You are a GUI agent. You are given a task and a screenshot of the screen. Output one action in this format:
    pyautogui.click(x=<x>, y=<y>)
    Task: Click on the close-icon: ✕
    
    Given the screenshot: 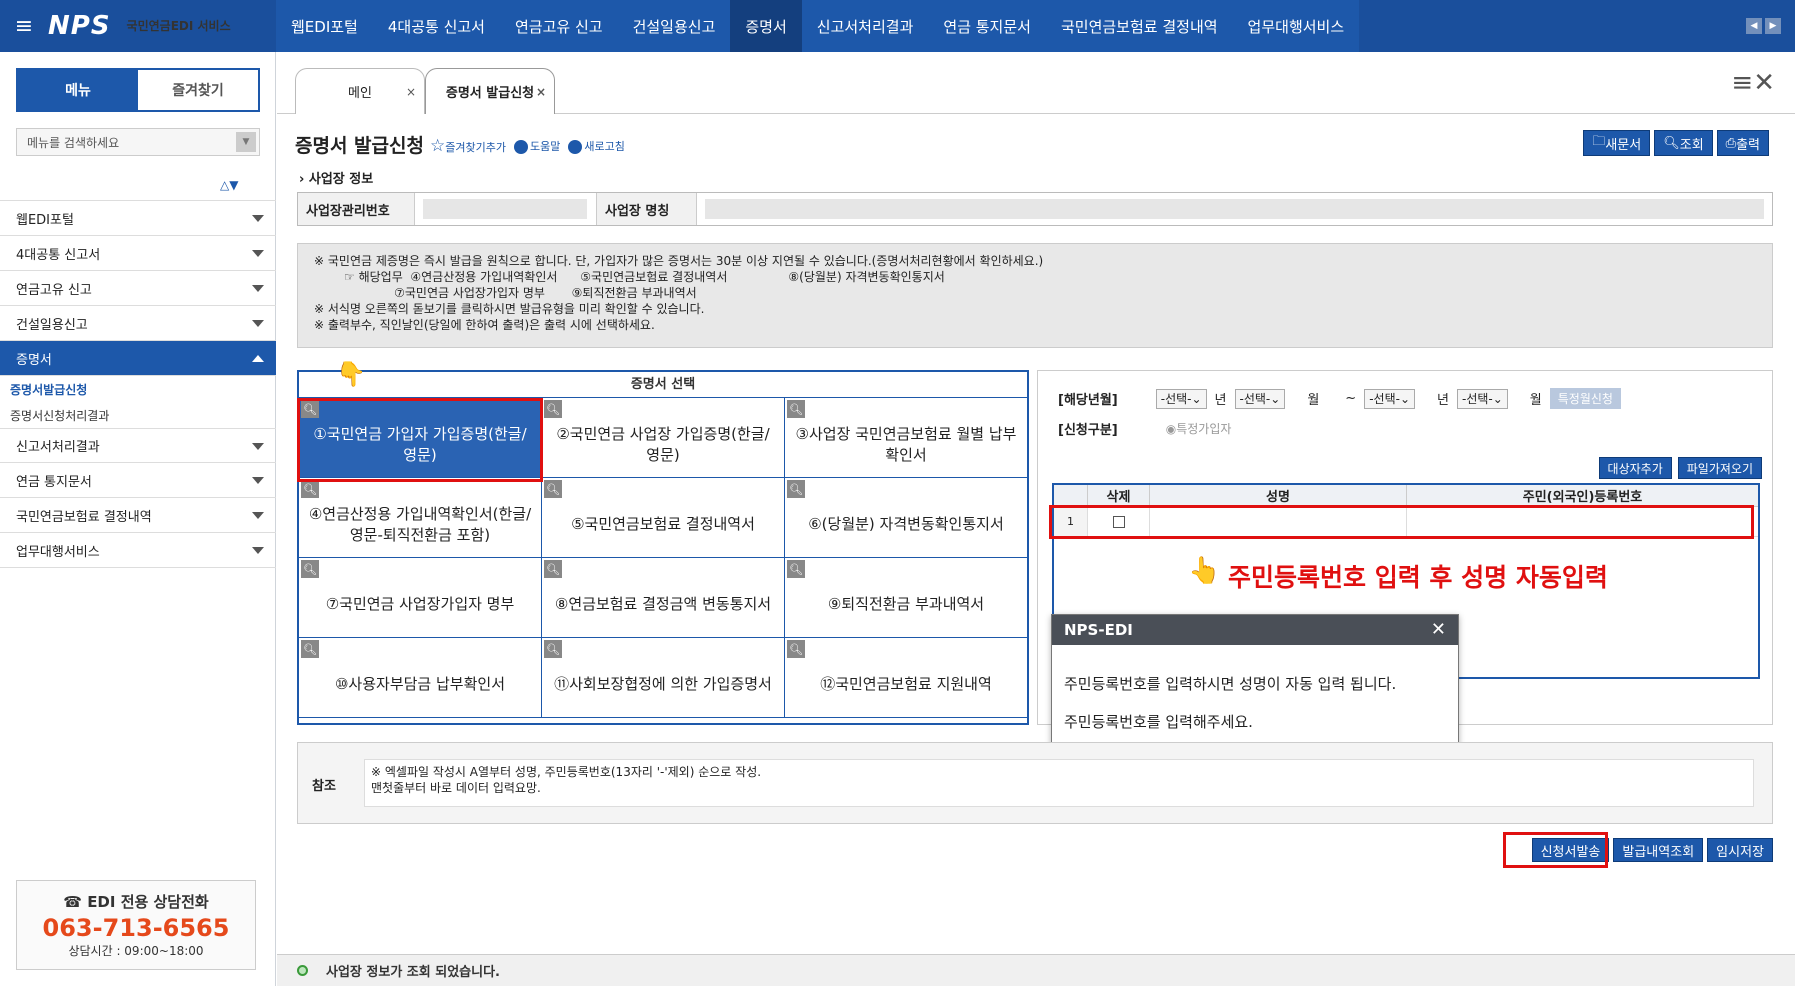 What is the action you would take?
    pyautogui.click(x=1438, y=629)
    